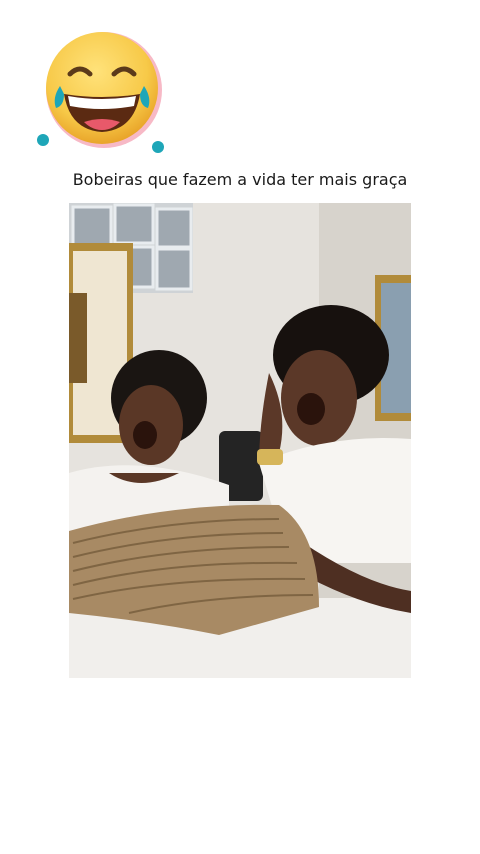 This screenshot has height=854, width=480. What do you see at coordinates (194, 569) in the screenshot?
I see `knitted-cloth` at bounding box center [194, 569].